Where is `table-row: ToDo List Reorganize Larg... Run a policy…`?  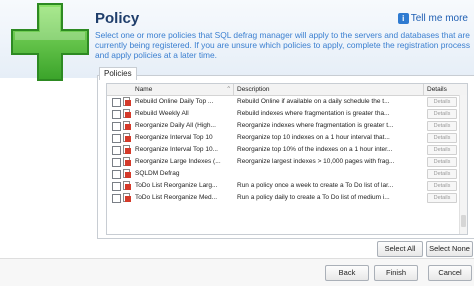
table-row: ToDo List Reorganize Larg... Run a policy… is located at coordinates (287, 185).